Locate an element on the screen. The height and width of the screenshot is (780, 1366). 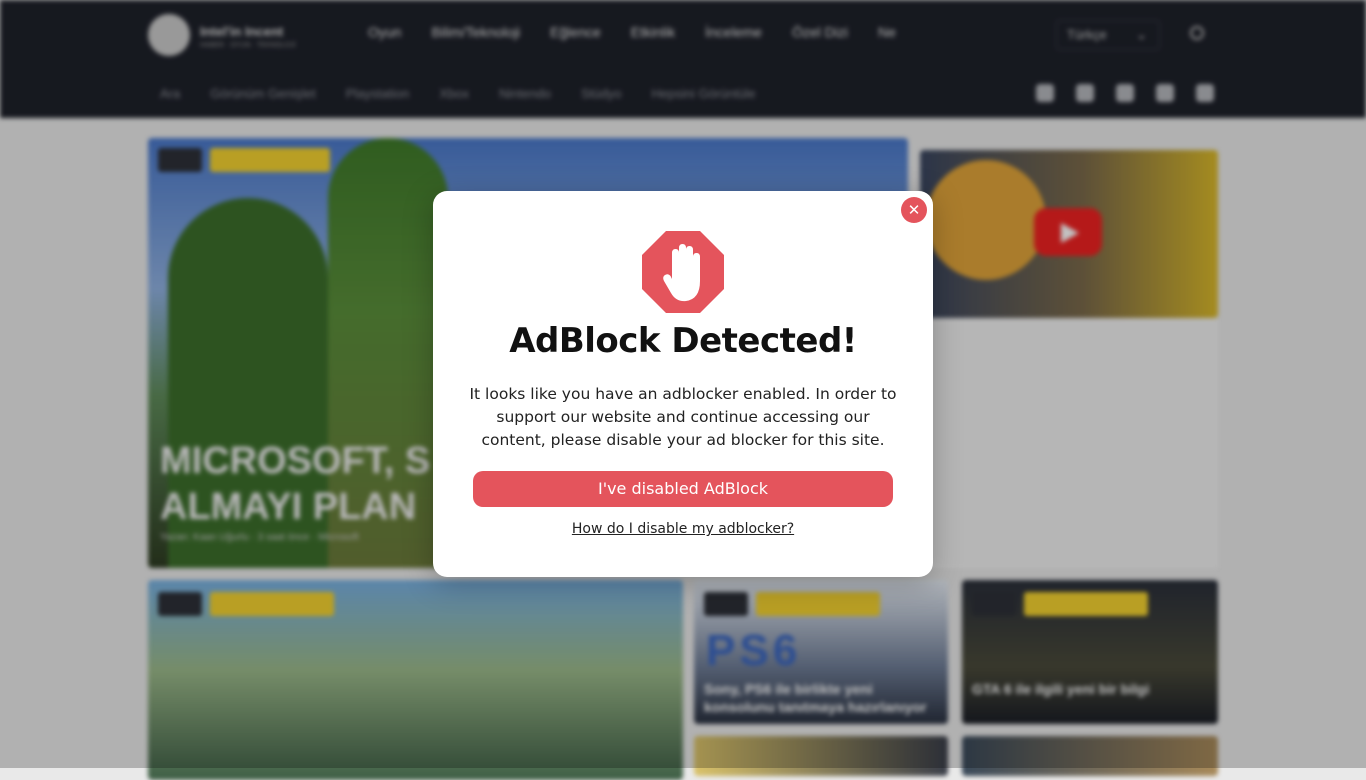
close-button: ✕ is located at coordinates (914, 210).